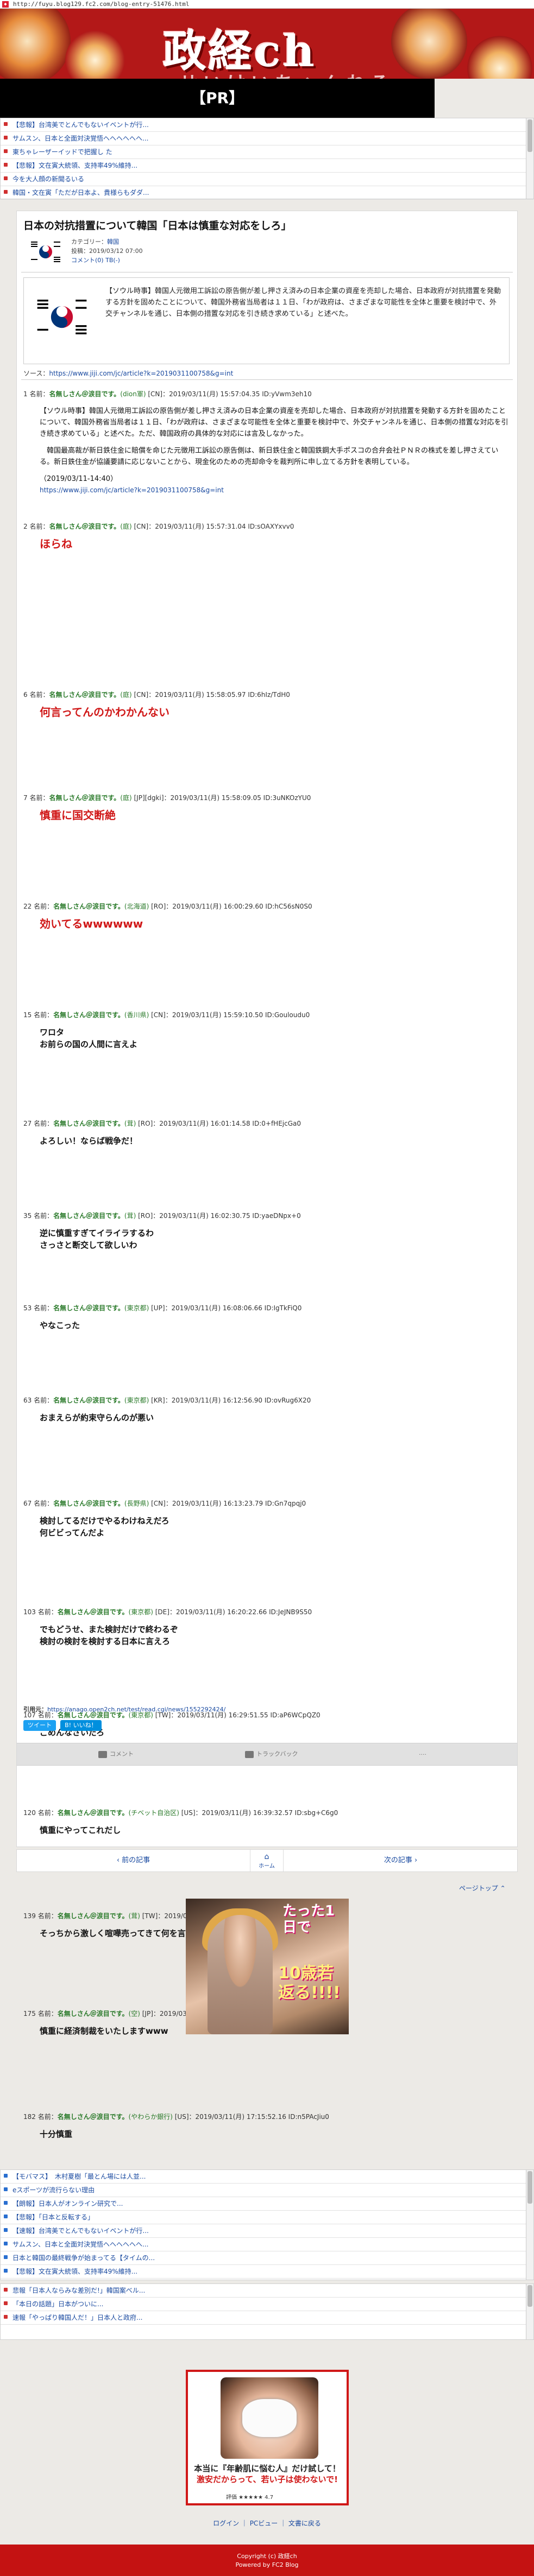 This screenshot has height=2576, width=534. What do you see at coordinates (267, 2565) in the screenshot?
I see `powered-by-text: Powered by FC2 Blog` at bounding box center [267, 2565].